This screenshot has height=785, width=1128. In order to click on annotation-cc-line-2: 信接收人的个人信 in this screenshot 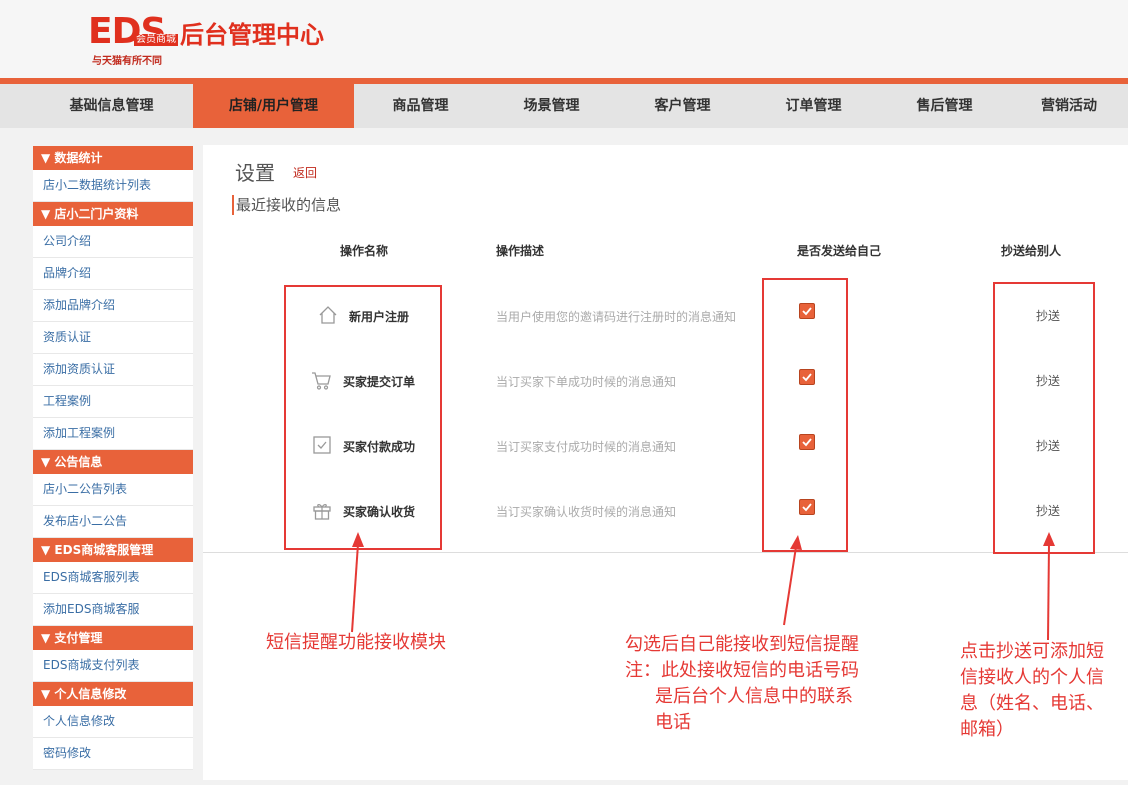, I will do `click(1032, 677)`.